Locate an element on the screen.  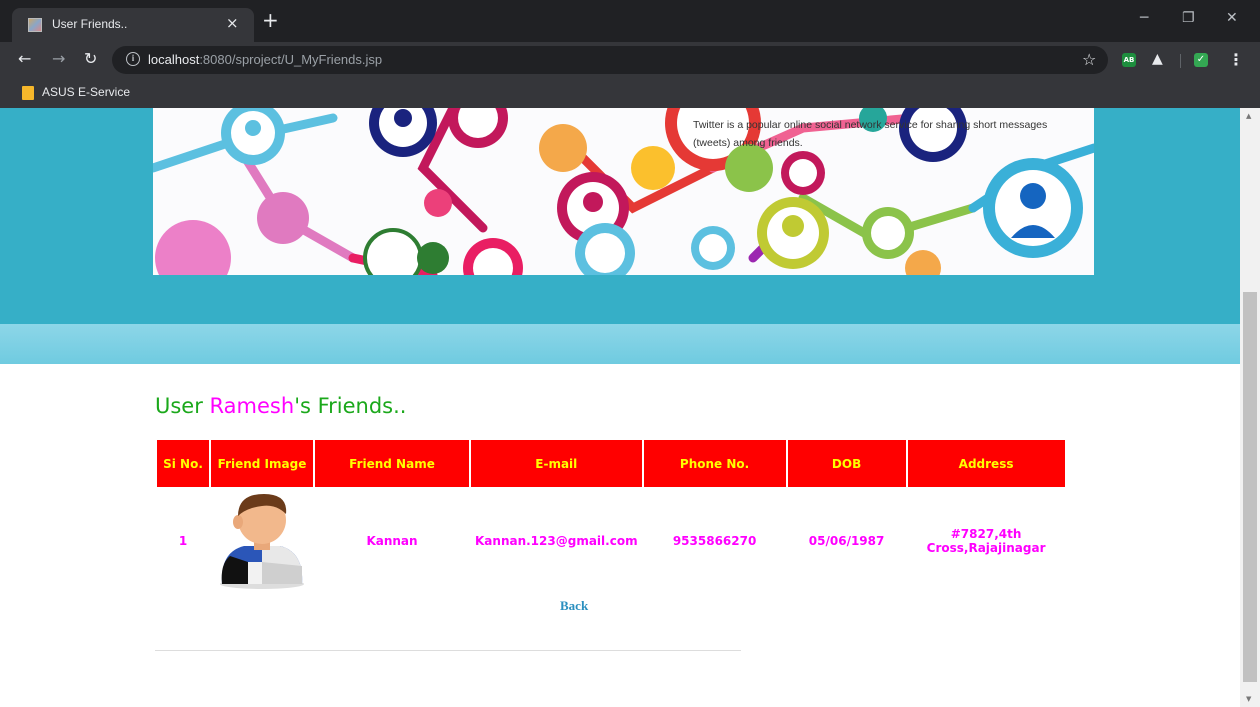
forward-arrow-icon: → is located at coordinates (58, 59).